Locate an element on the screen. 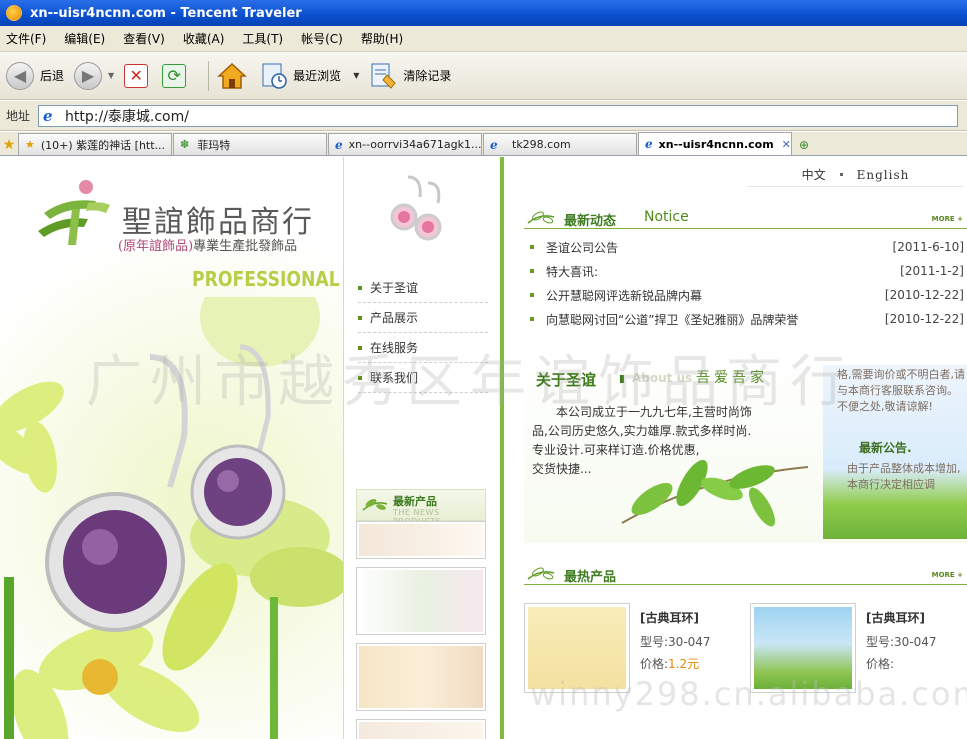  recent-history-icon is located at coordinates (275, 76).